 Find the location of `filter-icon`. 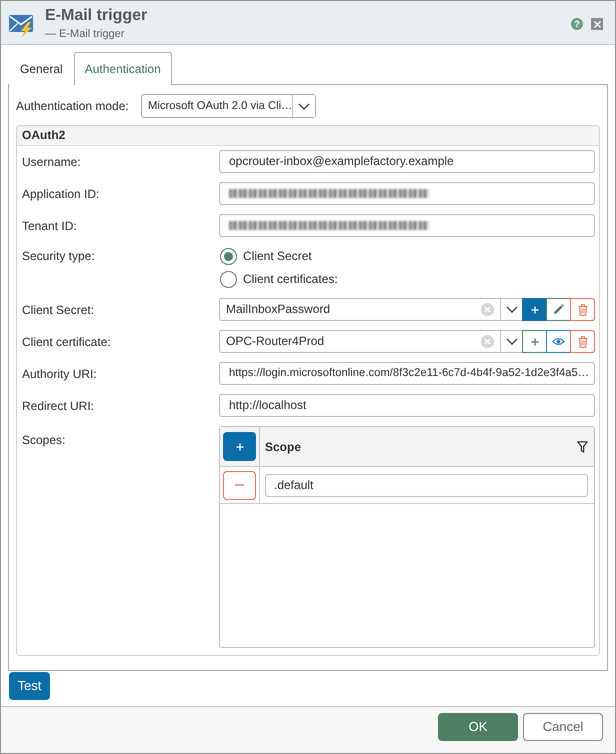

filter-icon is located at coordinates (582, 446).